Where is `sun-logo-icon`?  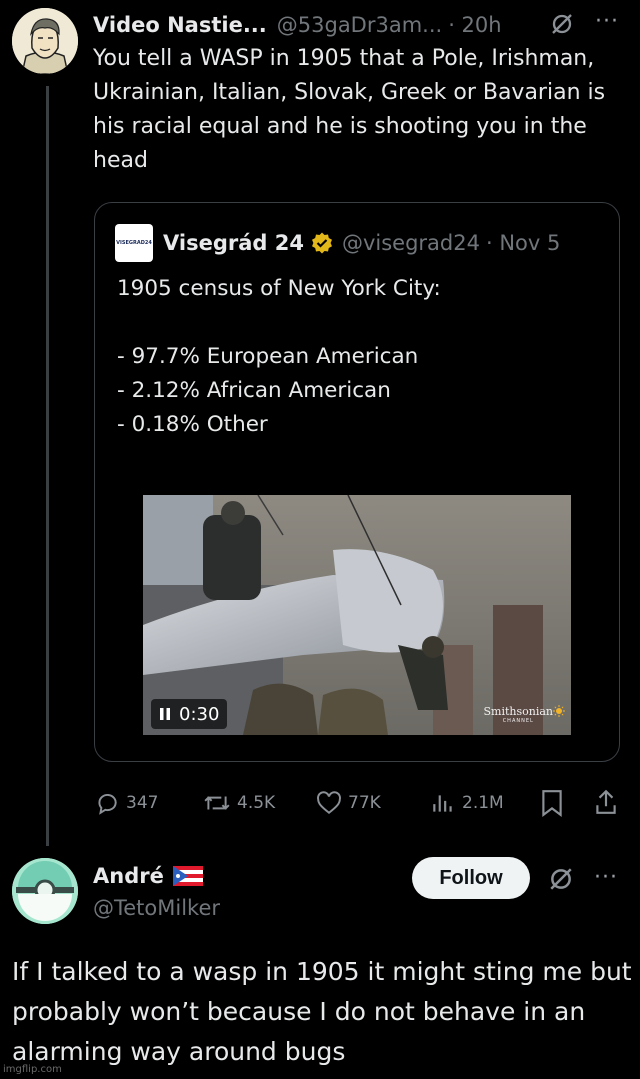 sun-logo-icon is located at coordinates (559, 711).